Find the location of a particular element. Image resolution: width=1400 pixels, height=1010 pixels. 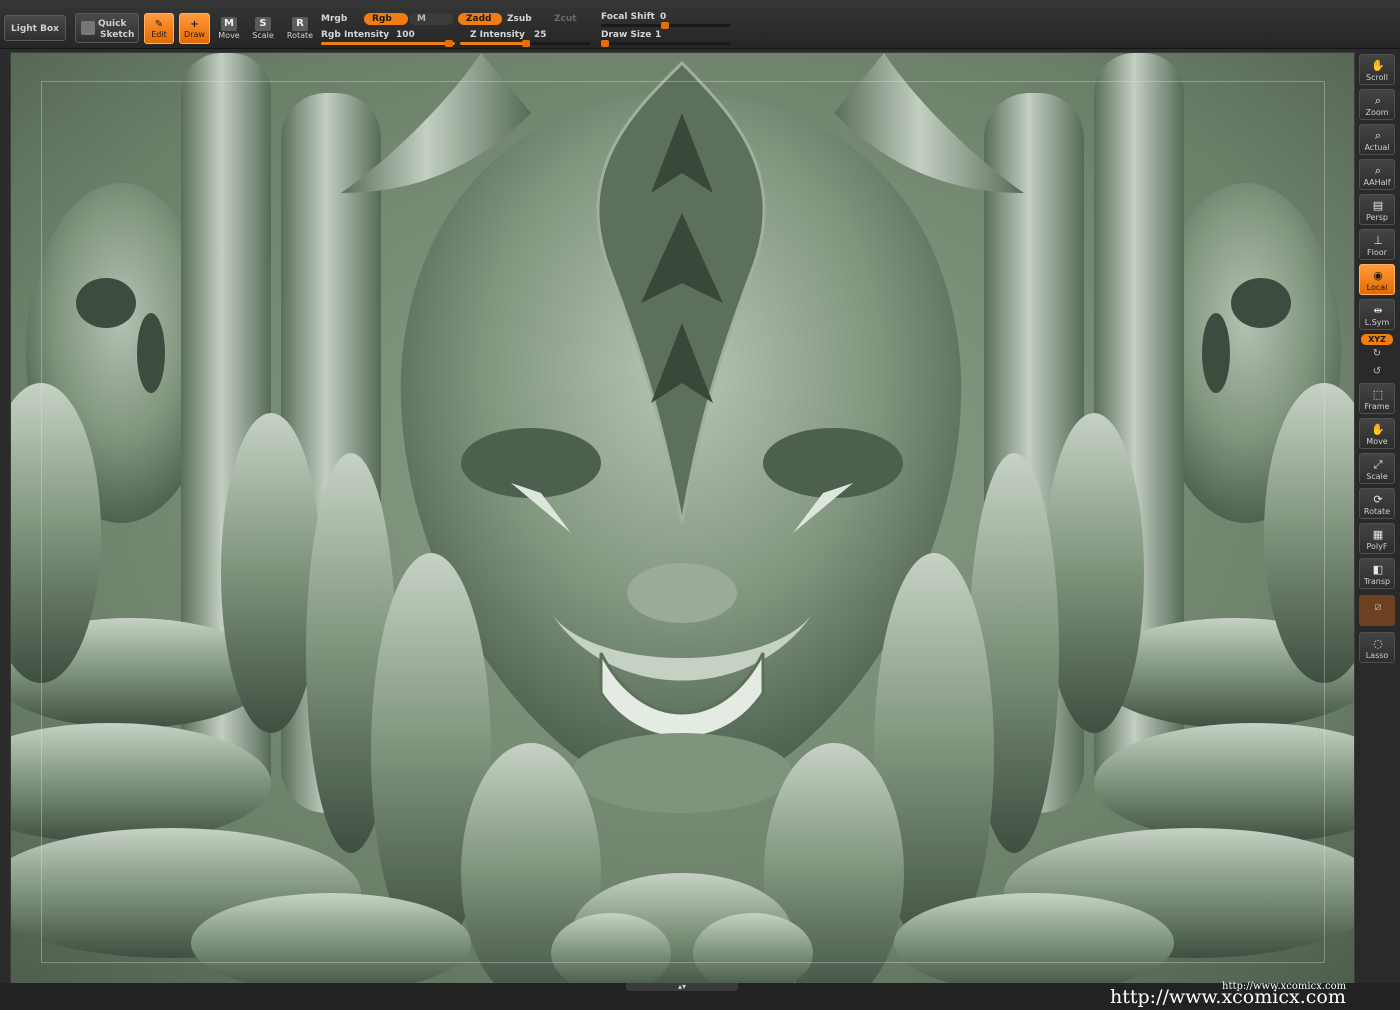

quick-sketch-button: Quick Sketch is located at coordinates (107, 28).